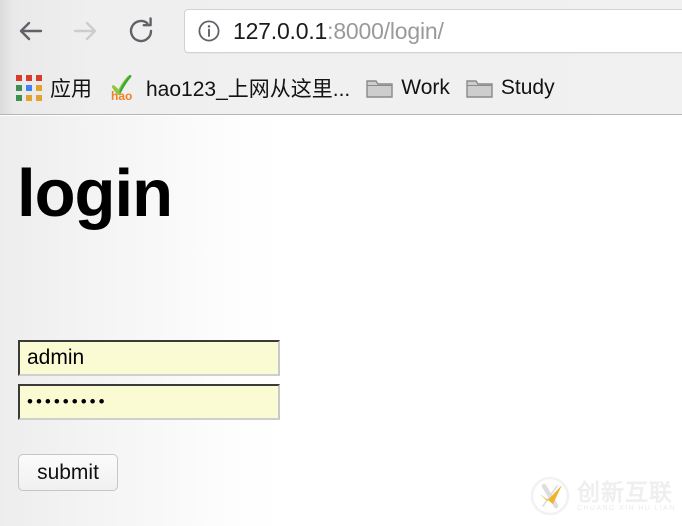 Image resolution: width=682 pixels, height=526 pixels. I want to click on browser-toolbar: 127.0.0.1:8000/login/, so click(341, 31).